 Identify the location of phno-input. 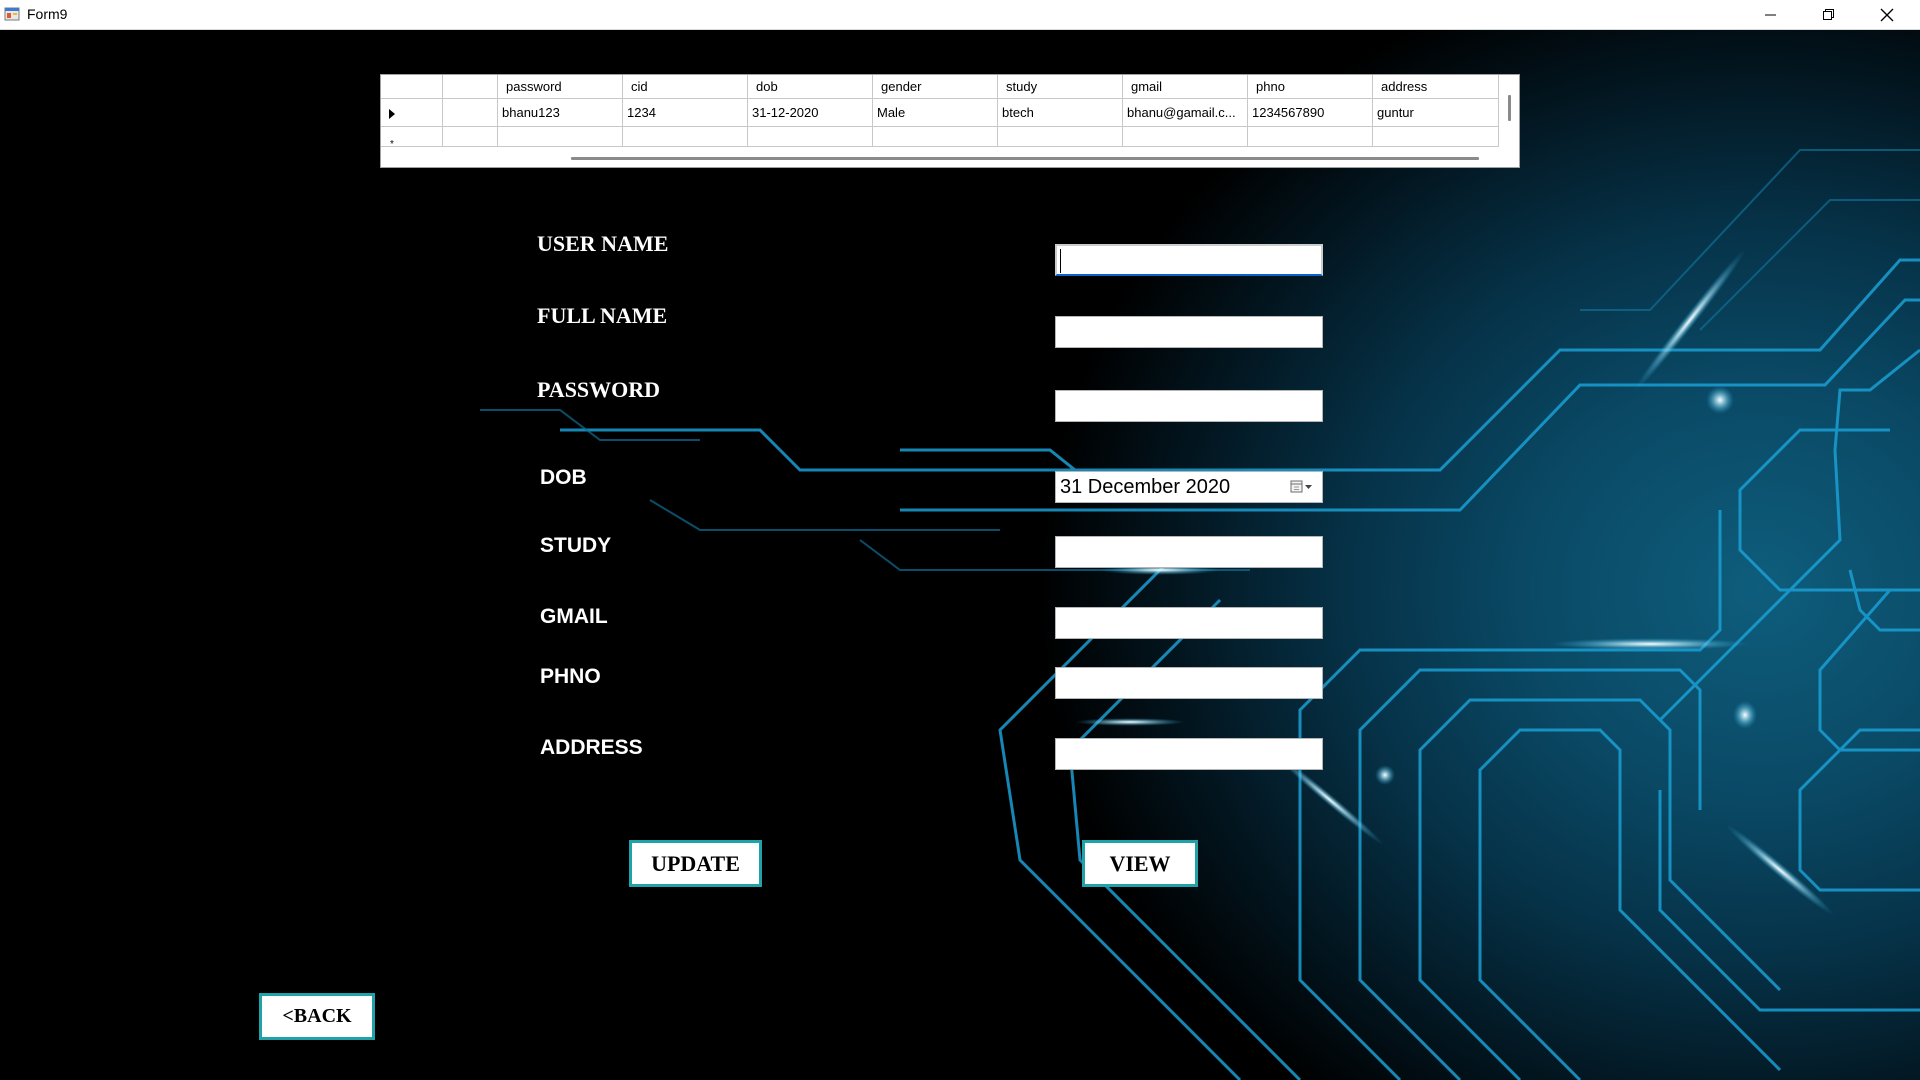
(1189, 683).